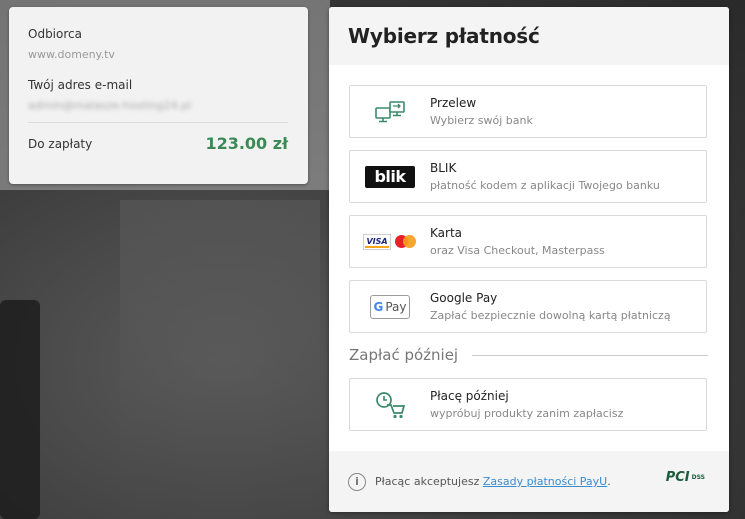 The image size is (745, 519). I want to click on panel-header: Wybierz płatność, so click(529, 36).